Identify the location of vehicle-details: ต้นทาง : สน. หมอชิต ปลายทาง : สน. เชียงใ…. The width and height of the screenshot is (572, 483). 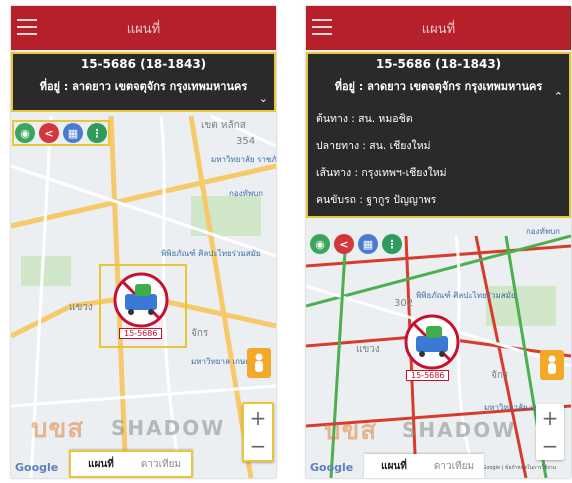
(438, 159).